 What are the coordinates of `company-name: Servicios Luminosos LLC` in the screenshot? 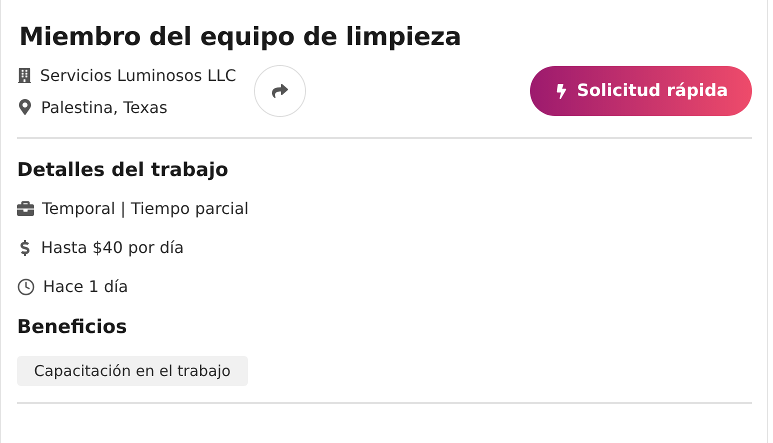 It's located at (138, 75).